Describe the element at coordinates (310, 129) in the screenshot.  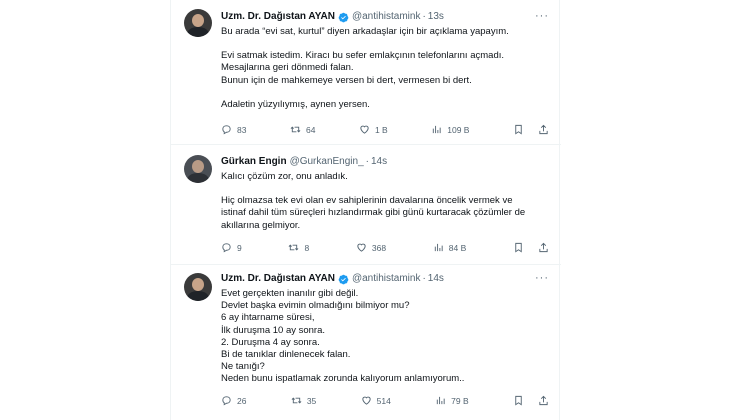
I see `retweet-count: 64` at that location.